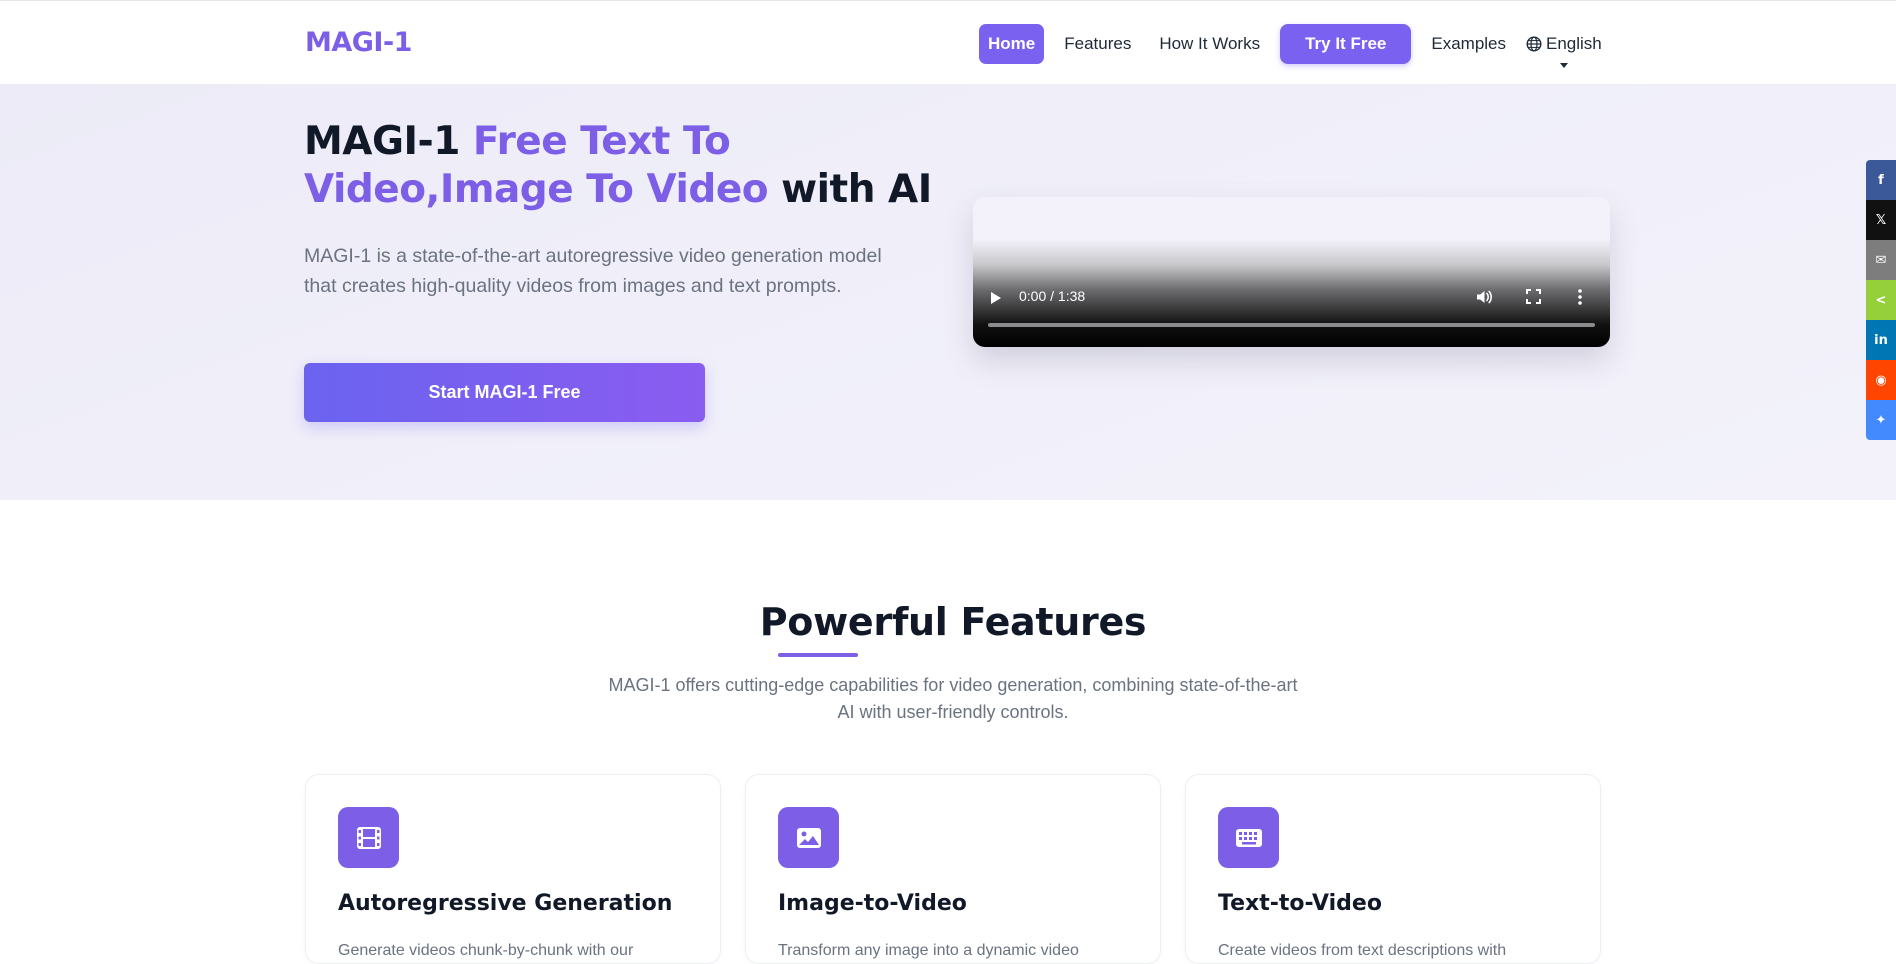 The height and width of the screenshot is (964, 1896). Describe the element at coordinates (808, 837) in the screenshot. I see `image-icon` at that location.